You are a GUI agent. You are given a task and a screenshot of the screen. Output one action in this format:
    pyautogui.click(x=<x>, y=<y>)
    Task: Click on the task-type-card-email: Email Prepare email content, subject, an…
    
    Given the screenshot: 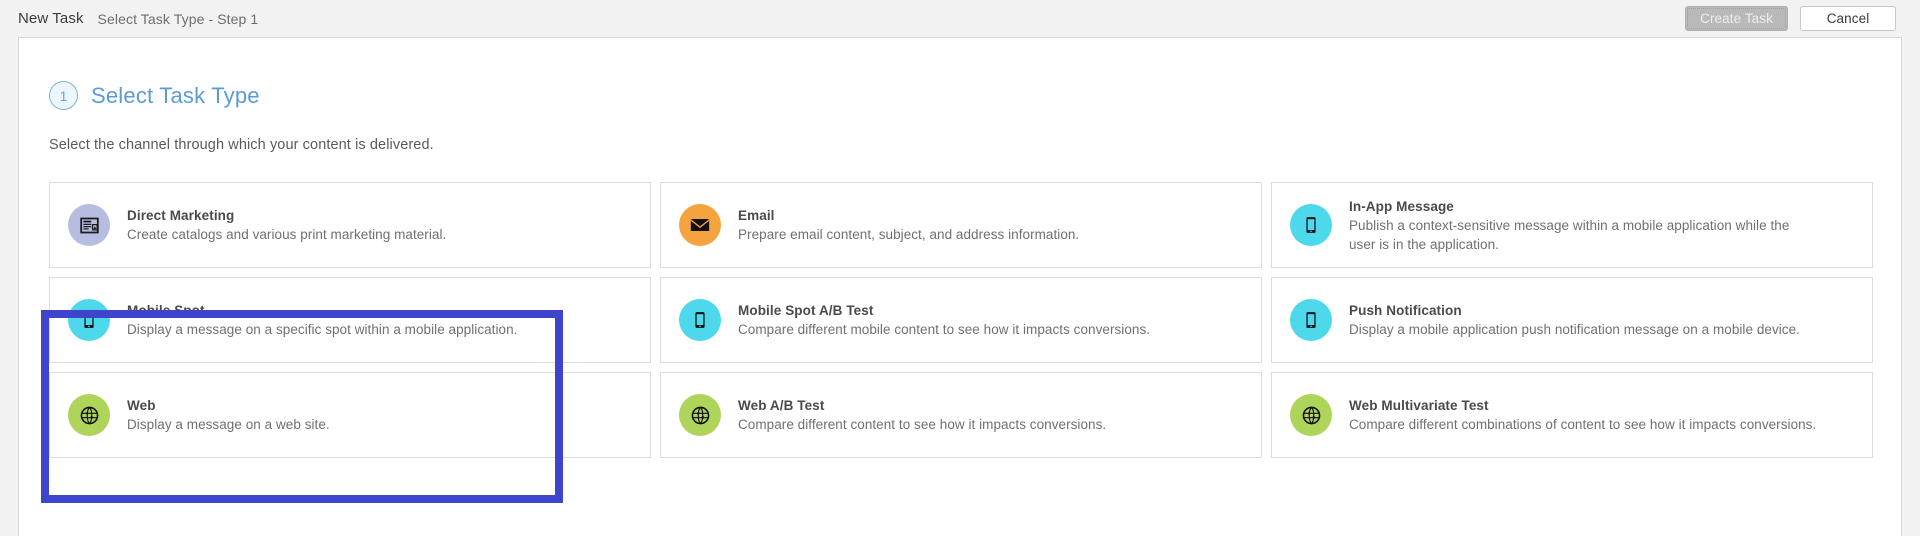 What is the action you would take?
    pyautogui.click(x=961, y=225)
    